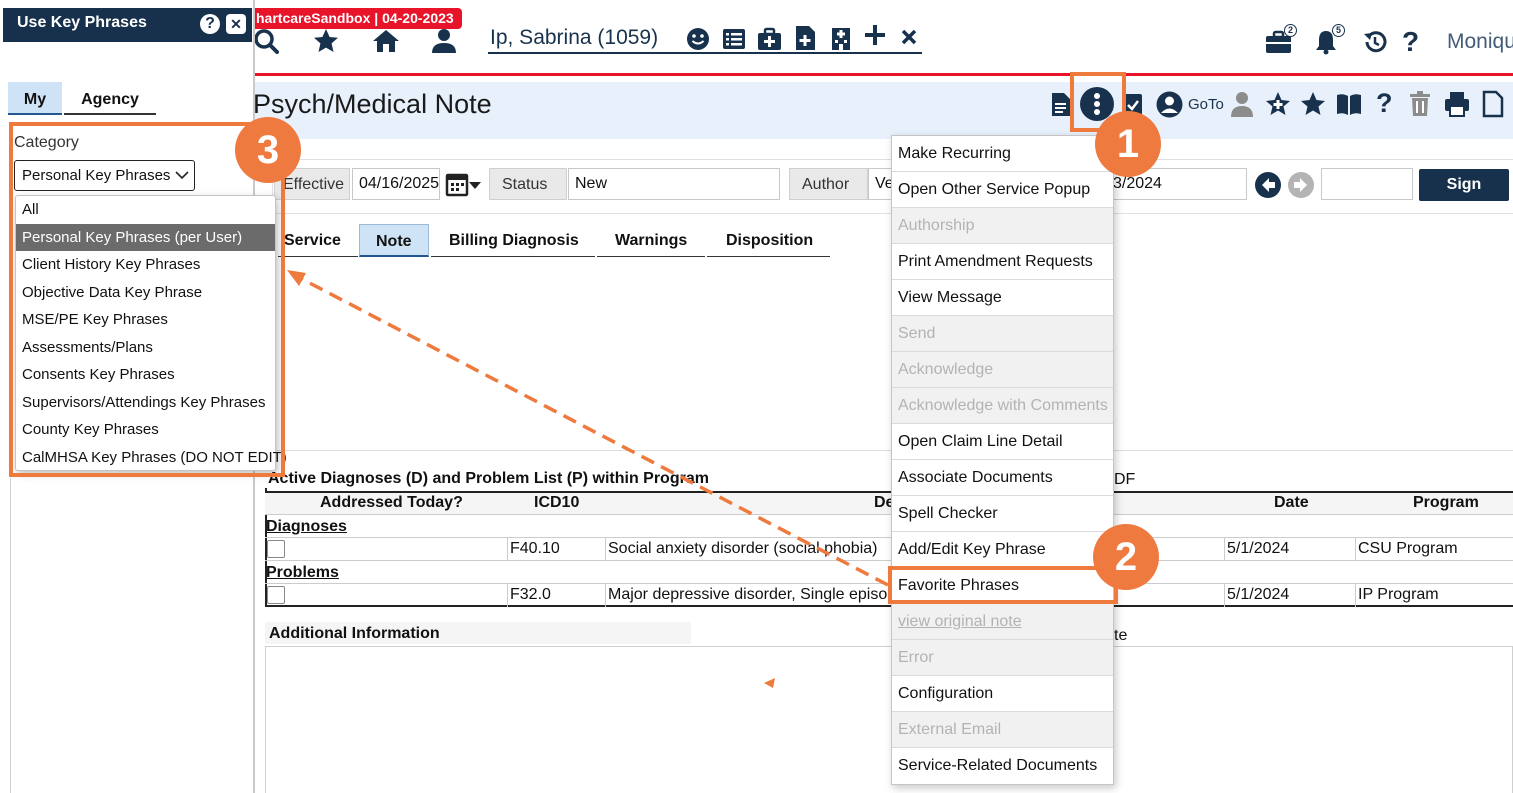 The height and width of the screenshot is (793, 1513). What do you see at coordinates (268, 150) in the screenshot?
I see `callout-3: 3` at bounding box center [268, 150].